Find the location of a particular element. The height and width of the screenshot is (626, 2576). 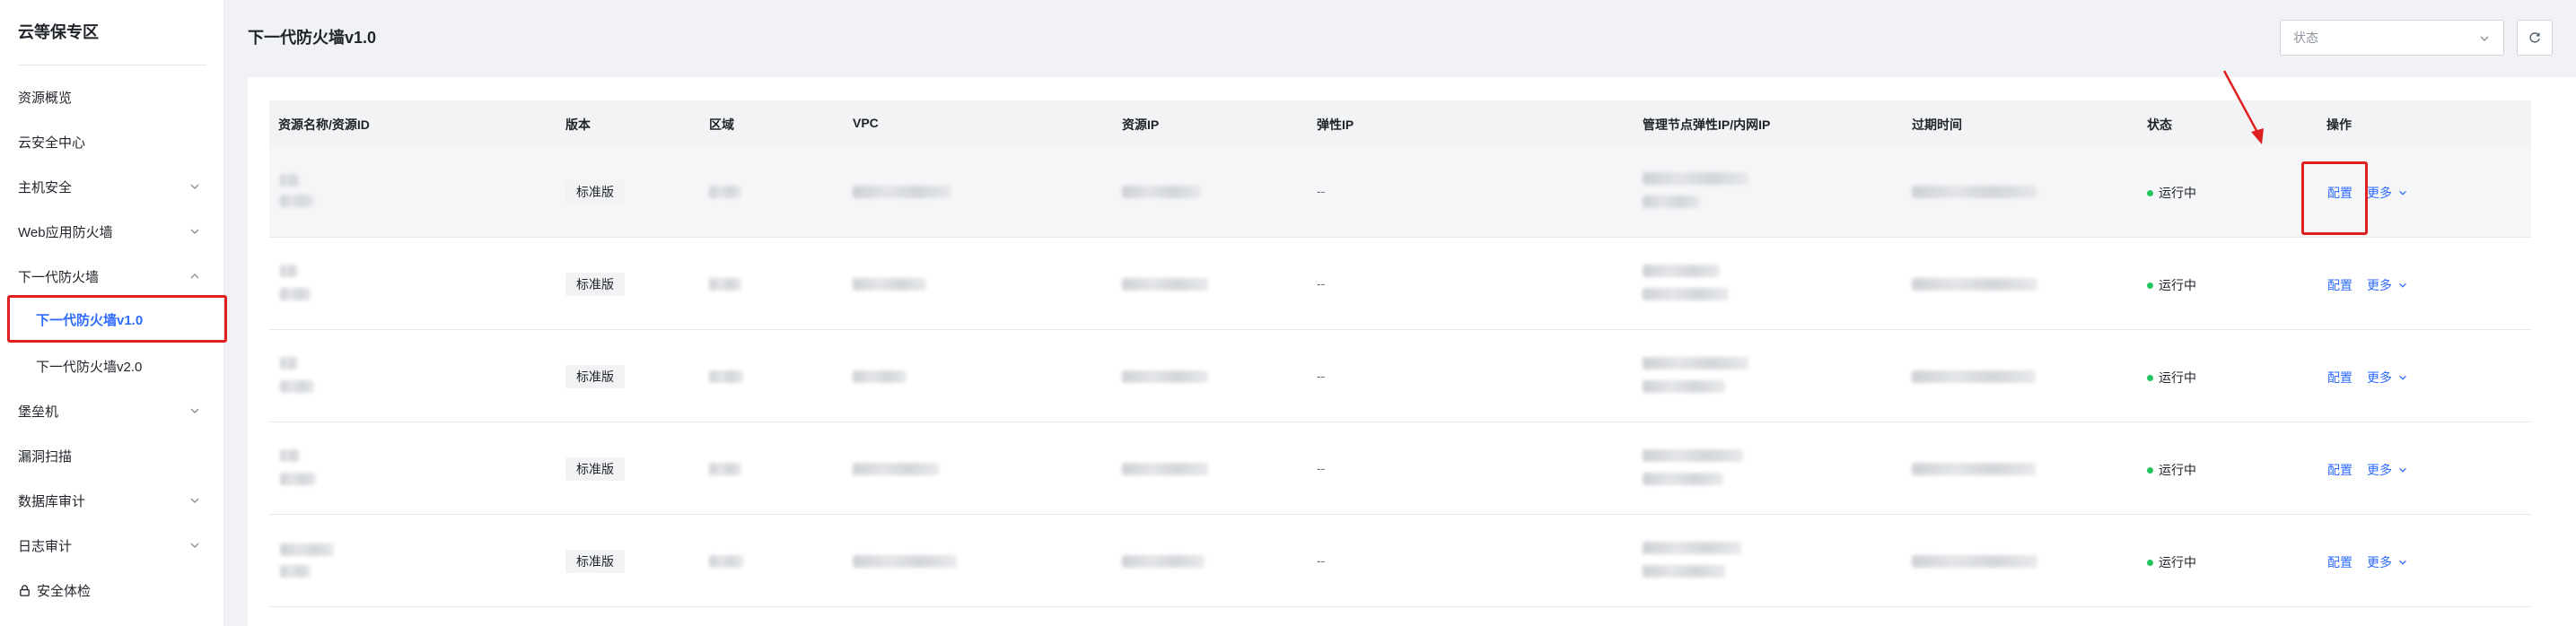

sidebar-item-label: 下一代防火墙v2.0 is located at coordinates (89, 367).